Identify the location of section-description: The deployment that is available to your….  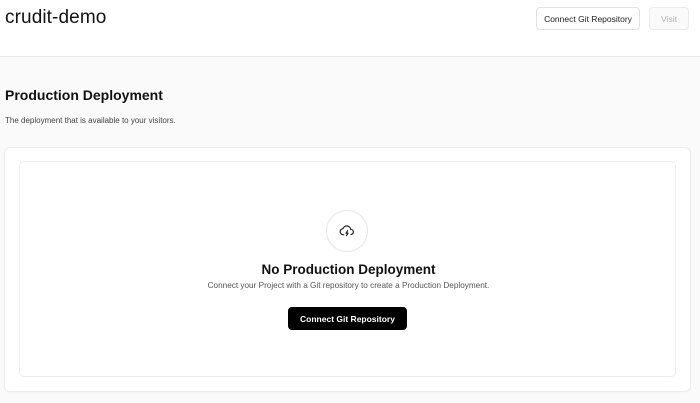
(90, 120).